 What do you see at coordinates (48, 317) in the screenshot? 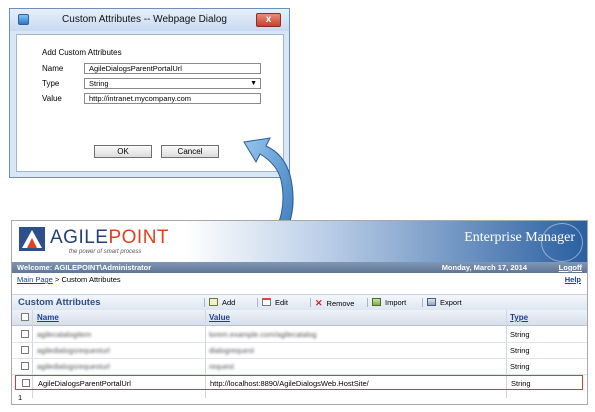
I see `column-header-name: Name` at bounding box center [48, 317].